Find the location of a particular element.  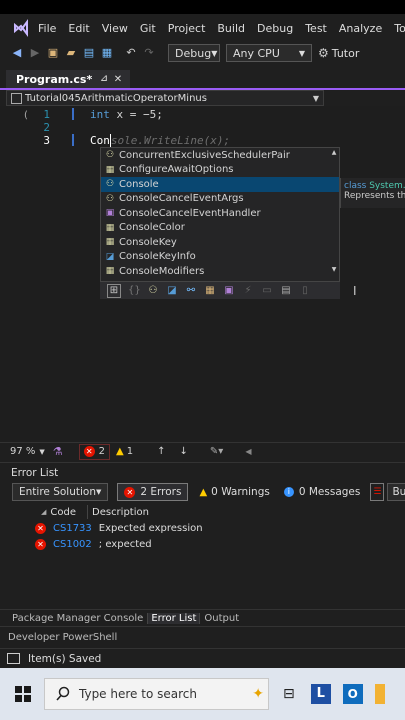

undo-icon: ↶ is located at coordinates (131, 53).